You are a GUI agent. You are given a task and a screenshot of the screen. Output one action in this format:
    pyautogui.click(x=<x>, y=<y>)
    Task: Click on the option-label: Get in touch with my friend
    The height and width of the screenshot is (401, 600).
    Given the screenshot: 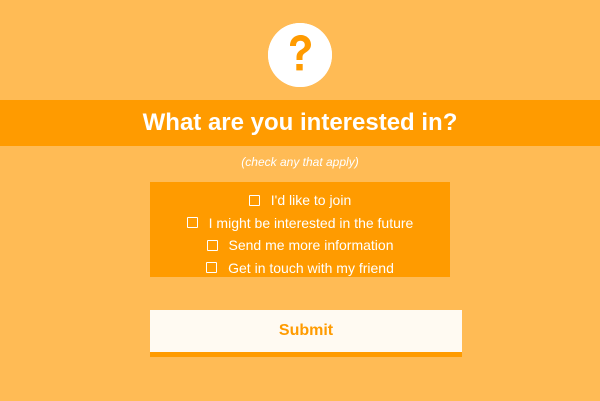 What is the action you would take?
    pyautogui.click(x=311, y=267)
    